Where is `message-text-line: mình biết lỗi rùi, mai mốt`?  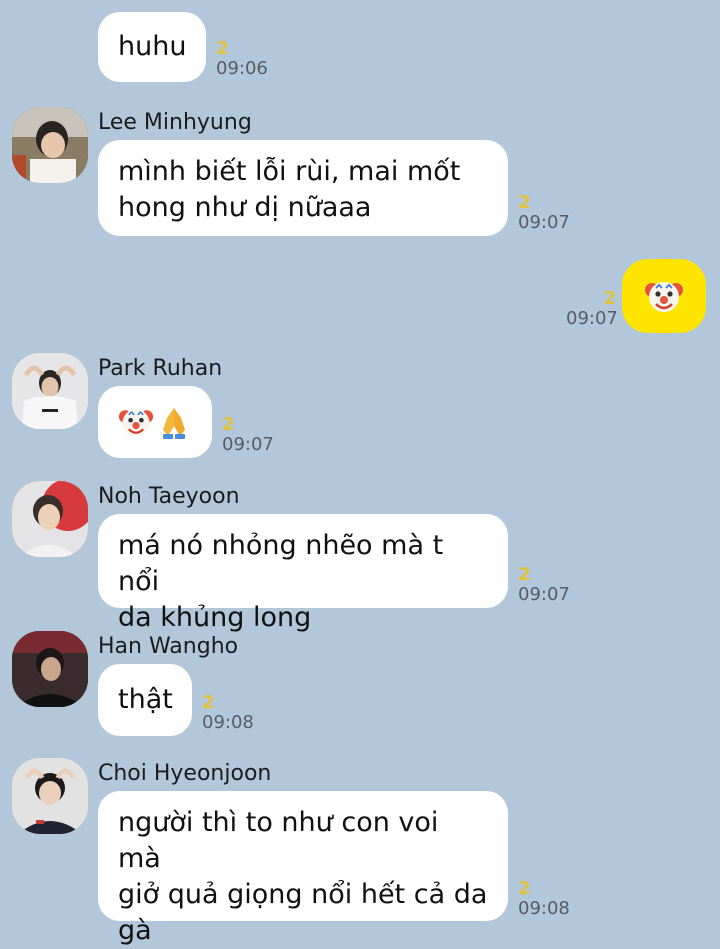
message-text-line: mình biết lỗi rùi, mai mốt is located at coordinates (289, 171).